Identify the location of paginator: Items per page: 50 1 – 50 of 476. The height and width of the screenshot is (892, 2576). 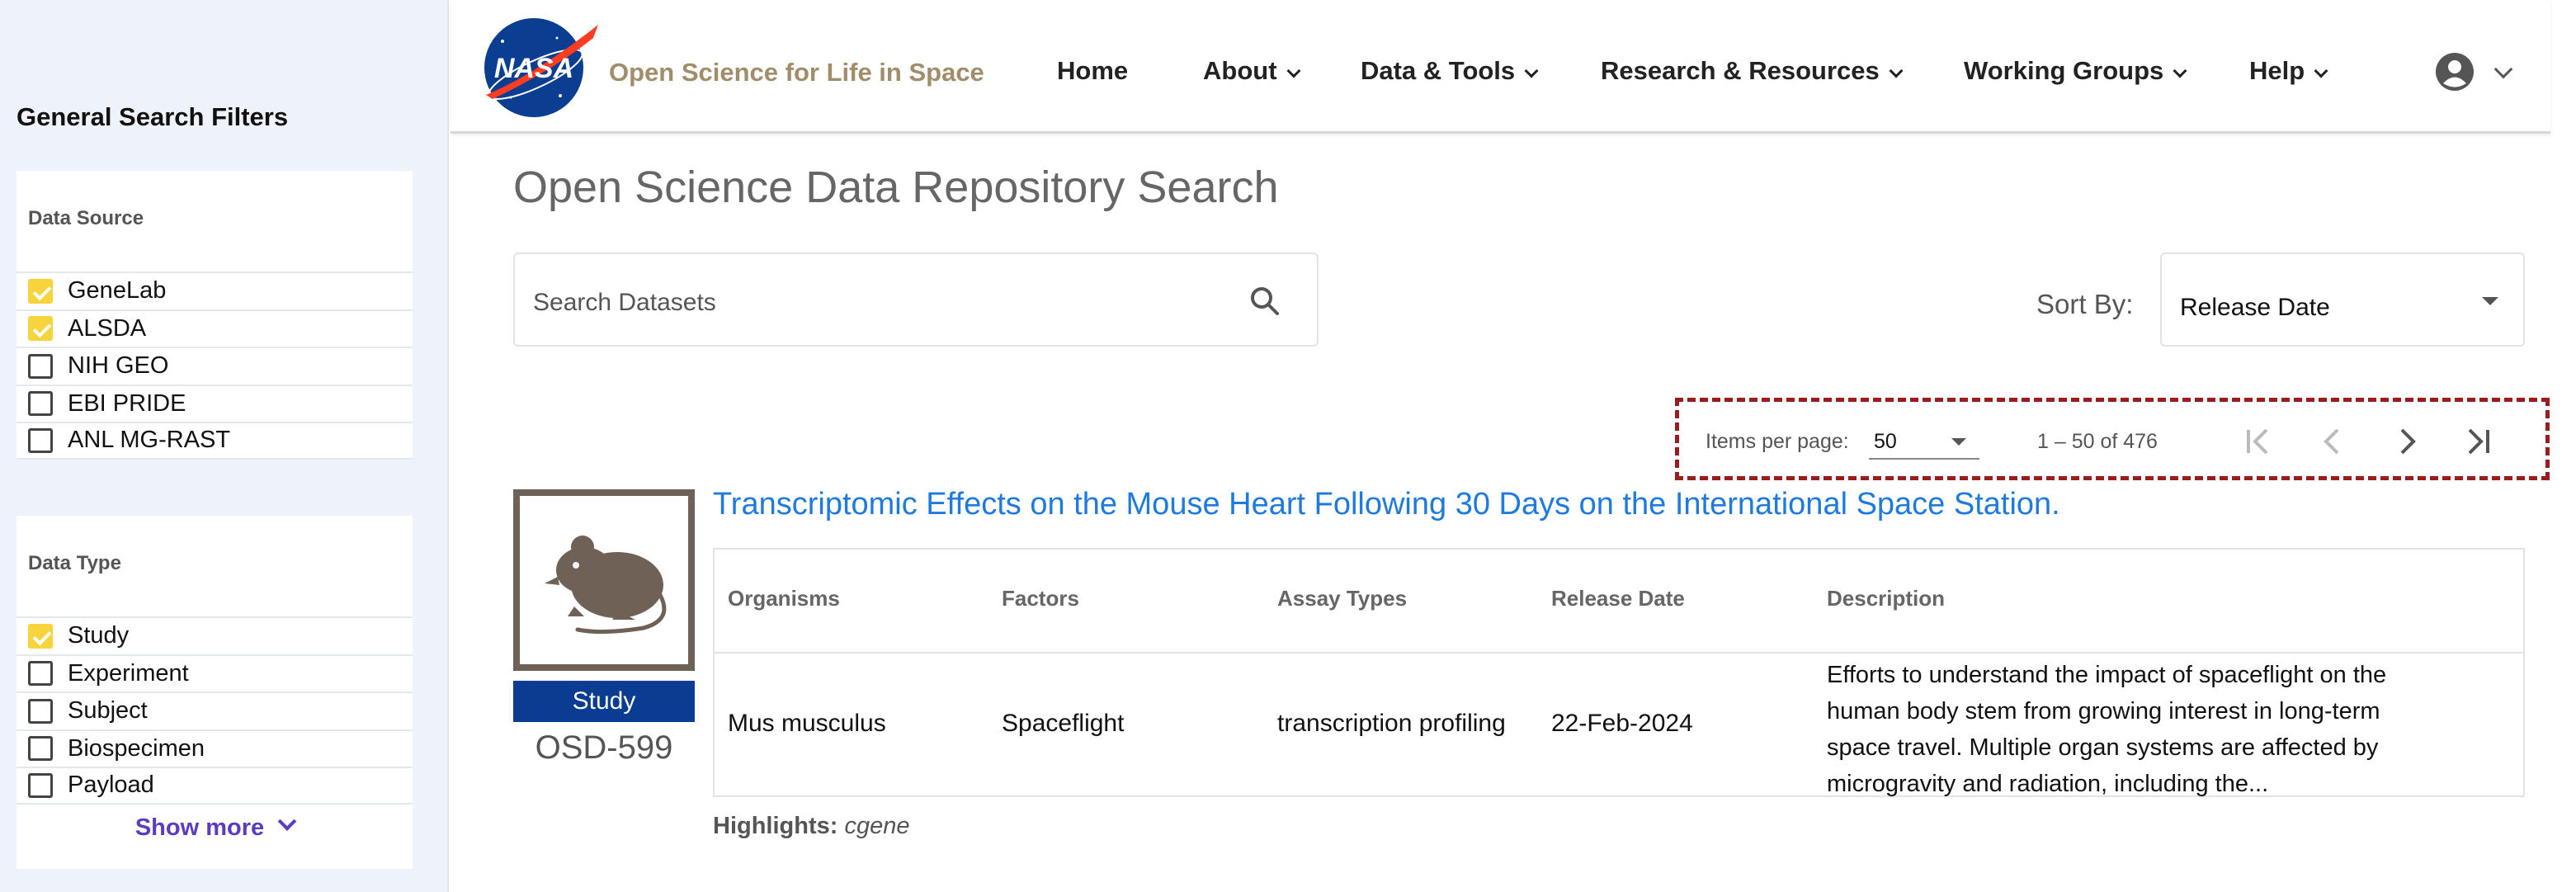
(2112, 439).